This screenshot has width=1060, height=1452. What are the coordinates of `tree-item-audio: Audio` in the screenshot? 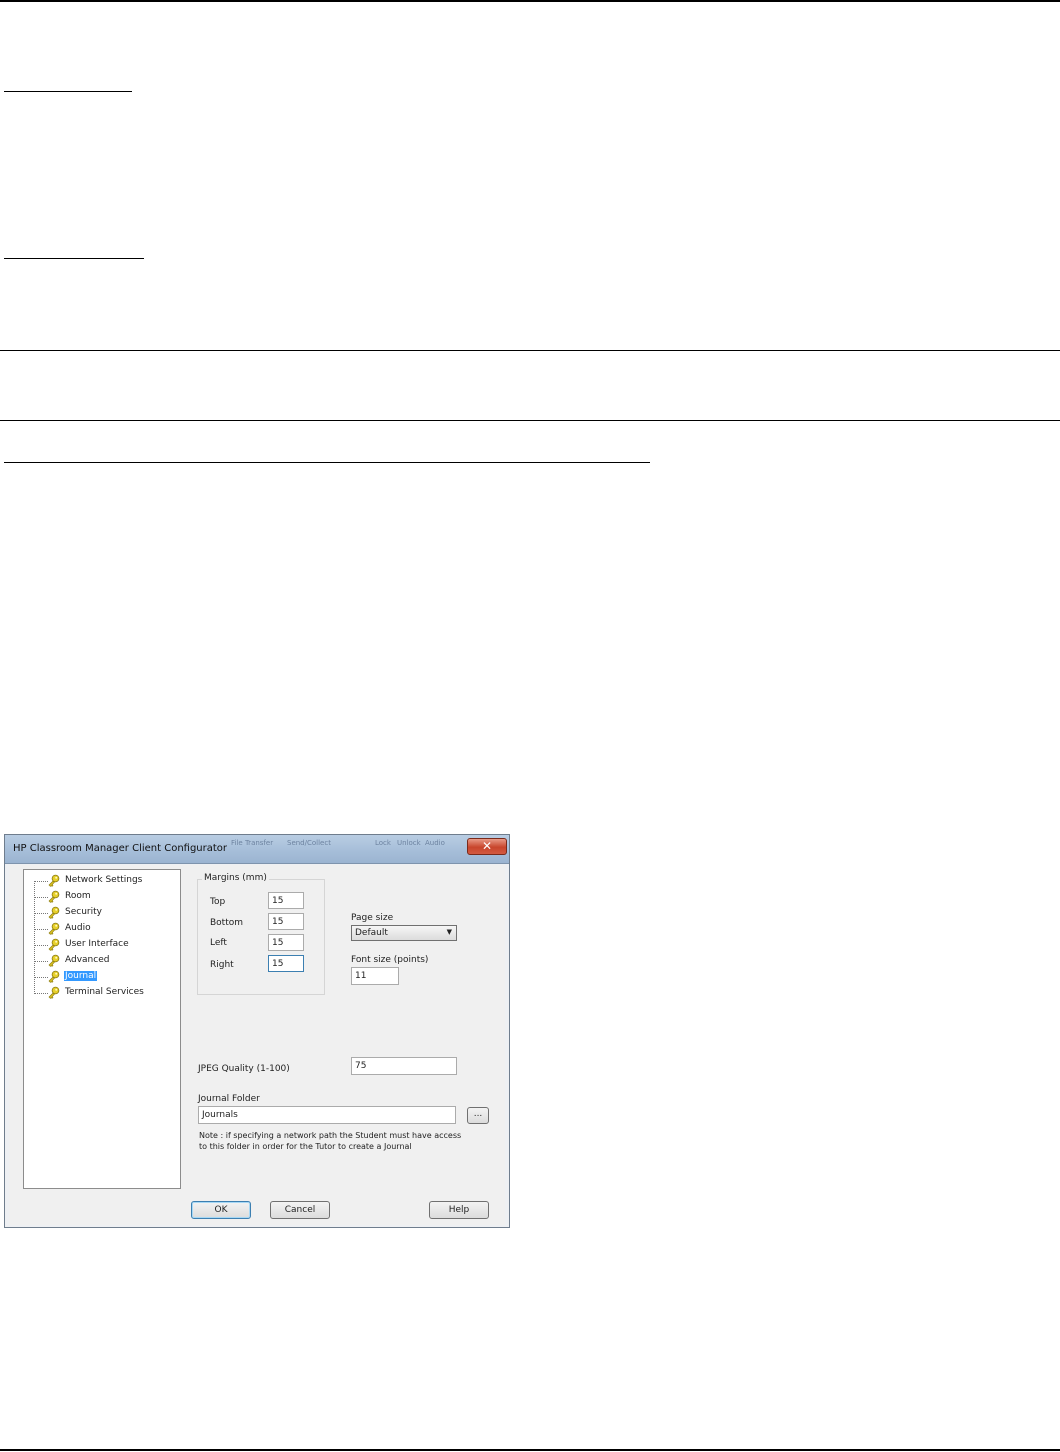 It's located at (104, 929).